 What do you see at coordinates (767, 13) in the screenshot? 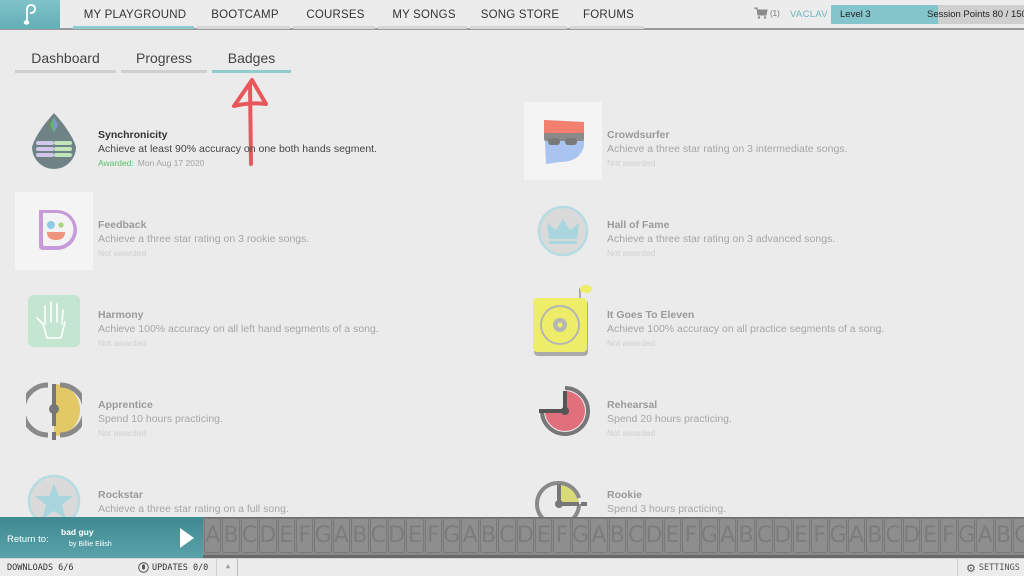
I see `cart-button: (1)` at bounding box center [767, 13].